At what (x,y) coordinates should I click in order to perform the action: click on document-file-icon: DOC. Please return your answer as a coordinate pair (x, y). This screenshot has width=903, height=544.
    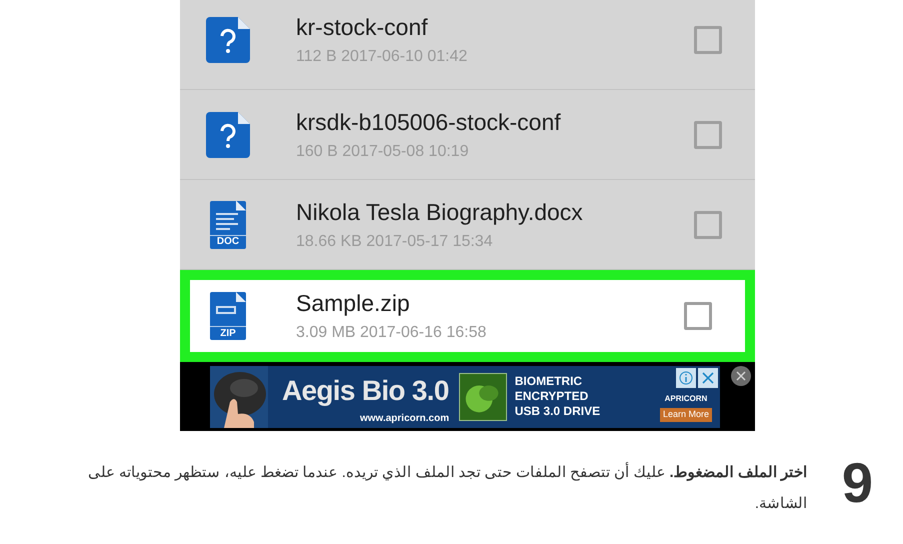
    Looking at the image, I should click on (228, 224).